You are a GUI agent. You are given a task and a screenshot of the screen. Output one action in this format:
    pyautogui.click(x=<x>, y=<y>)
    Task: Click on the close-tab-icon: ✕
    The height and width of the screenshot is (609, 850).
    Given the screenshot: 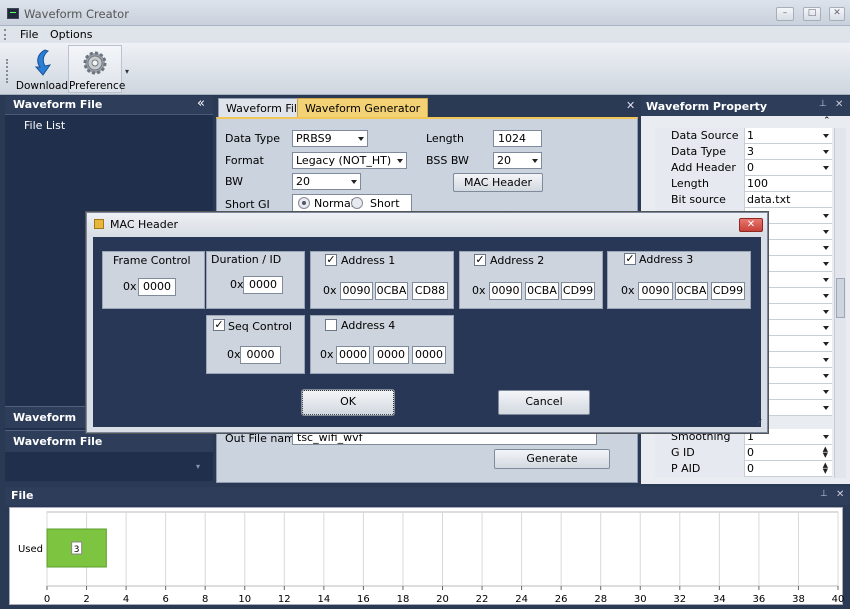 What is the action you would take?
    pyautogui.click(x=630, y=105)
    